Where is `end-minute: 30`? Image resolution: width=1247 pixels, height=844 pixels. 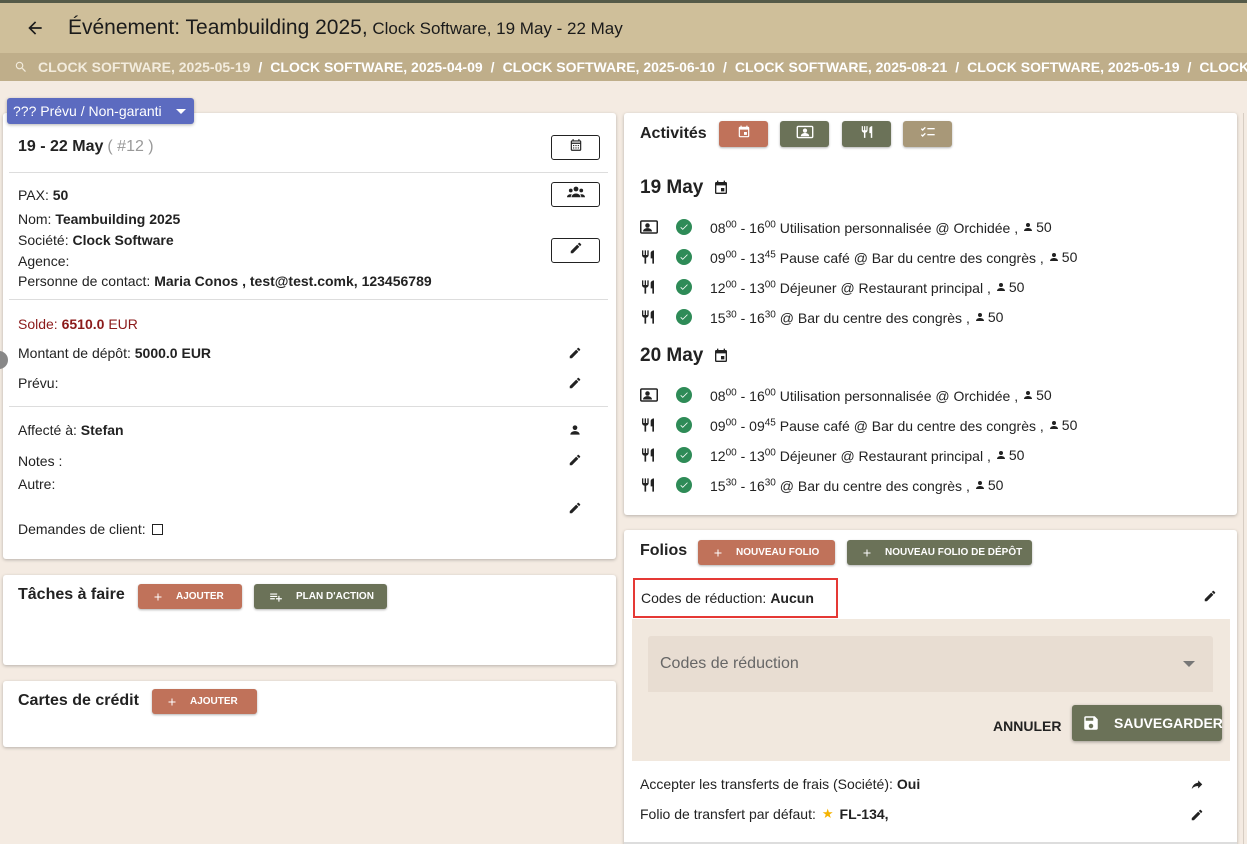
end-minute: 30 is located at coordinates (770, 482).